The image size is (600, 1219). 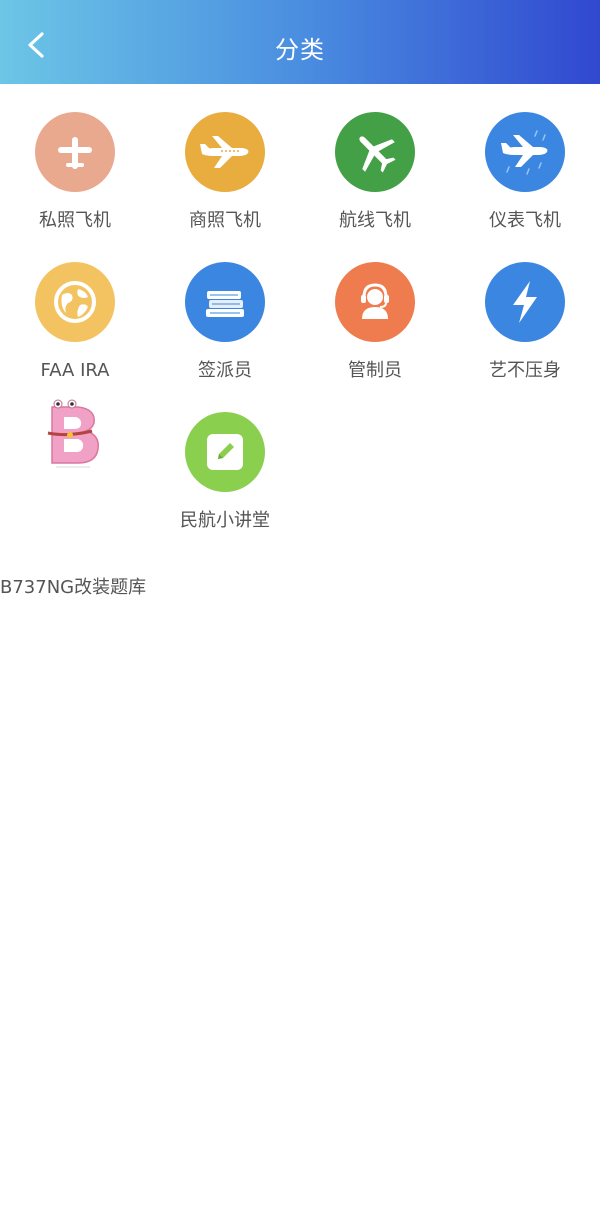 What do you see at coordinates (300, 42) in the screenshot?
I see `header-bar: 分类` at bounding box center [300, 42].